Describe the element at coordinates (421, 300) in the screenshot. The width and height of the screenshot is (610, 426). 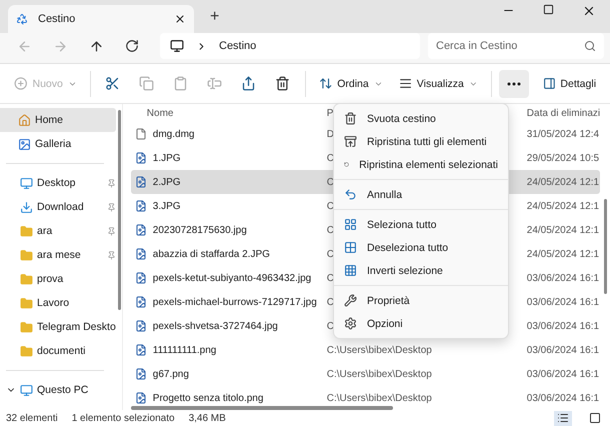
I see `menu-item: Proprietà` at that location.